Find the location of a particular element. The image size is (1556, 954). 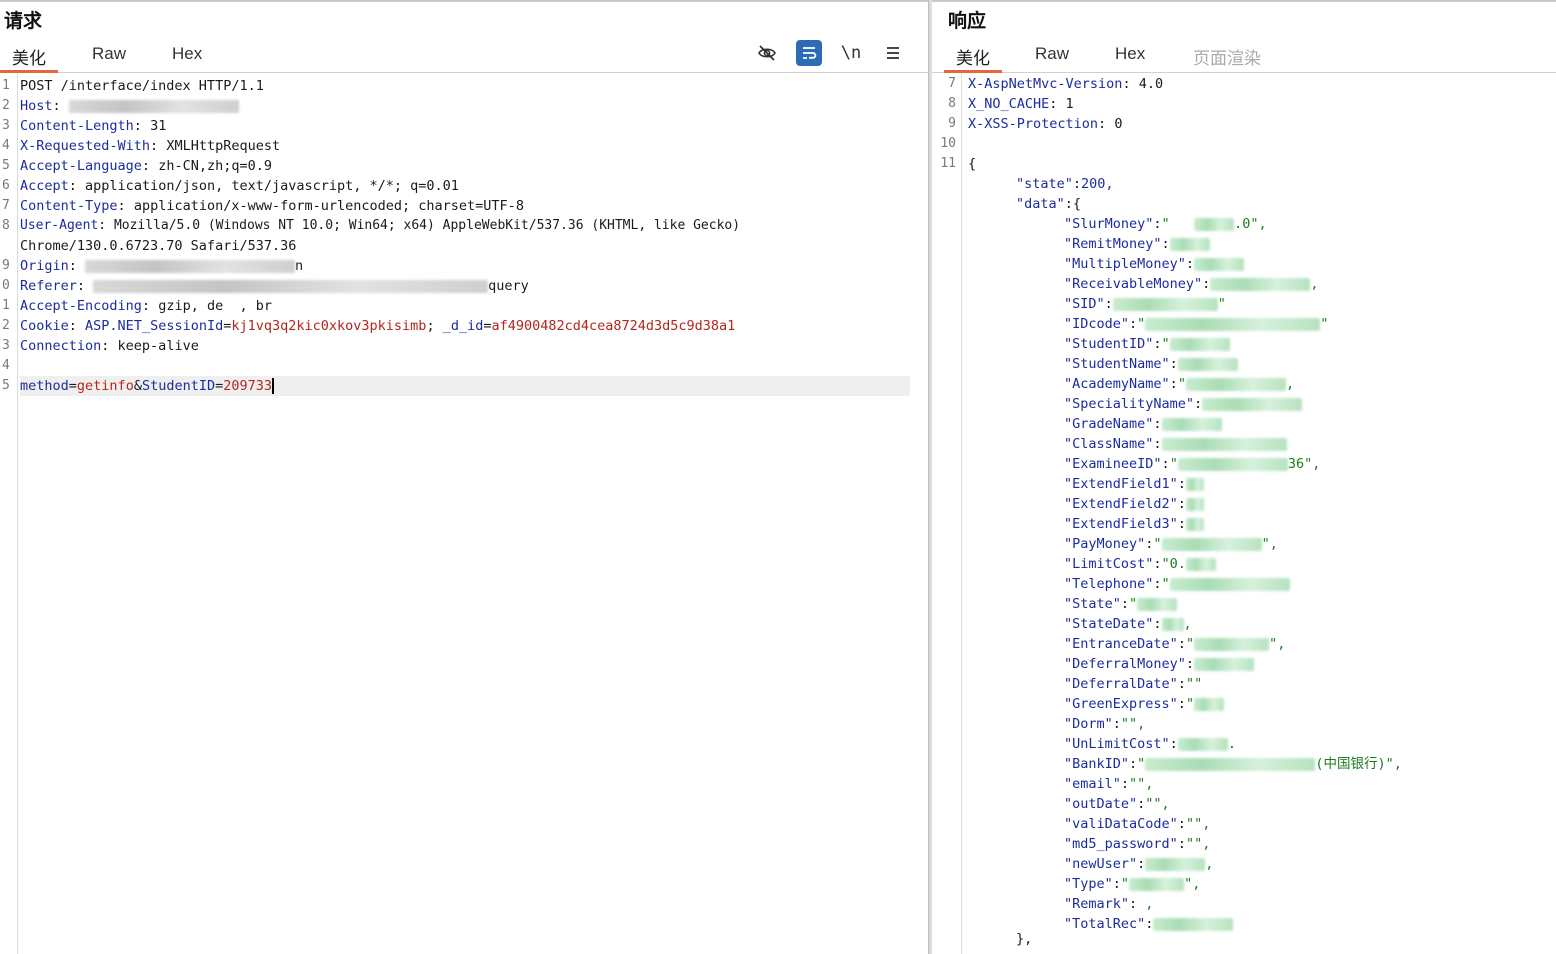

json-field-line: "AcademyName":", is located at coordinates (1179, 384).